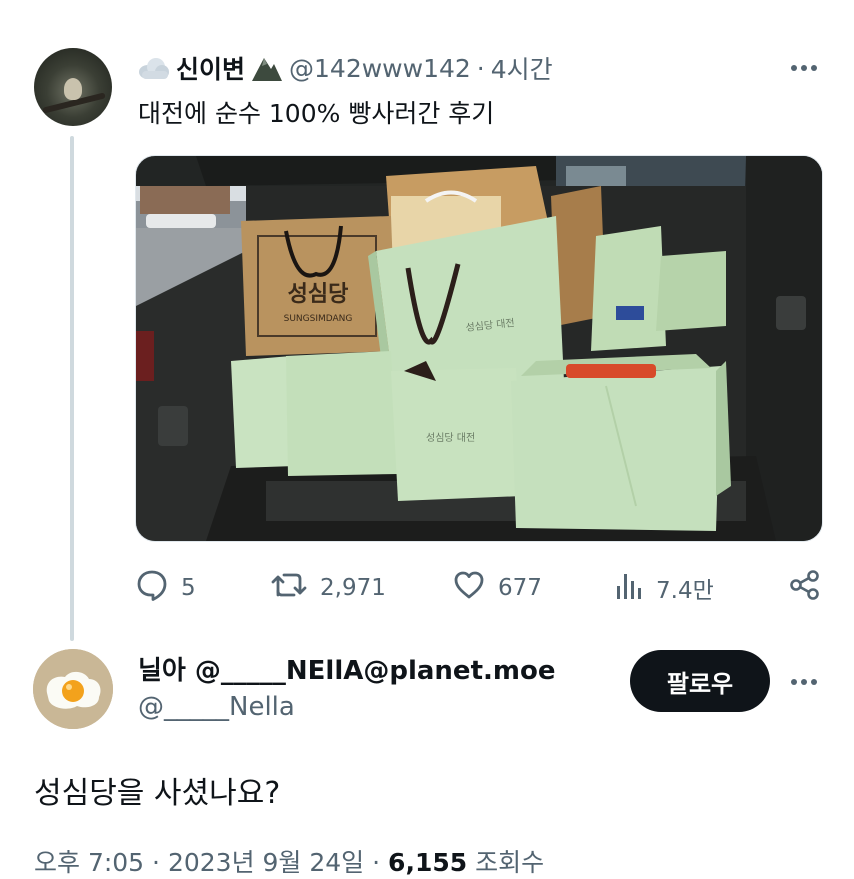 The height and width of the screenshot is (879, 854). What do you see at coordinates (266, 862) in the screenshot?
I see `reply-date: 2023년 9월 24일` at bounding box center [266, 862].